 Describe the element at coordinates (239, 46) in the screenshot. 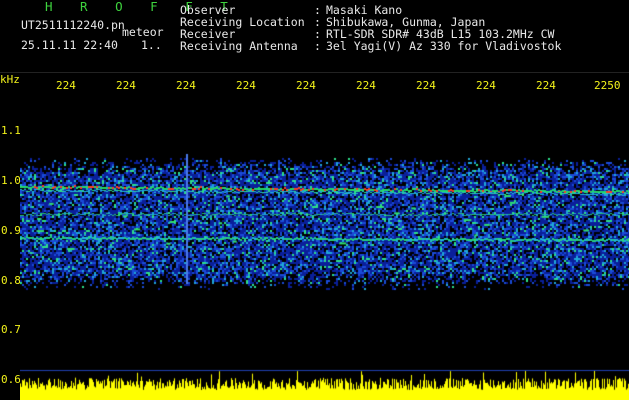

I see `info-label: Receiving Antenna` at that location.